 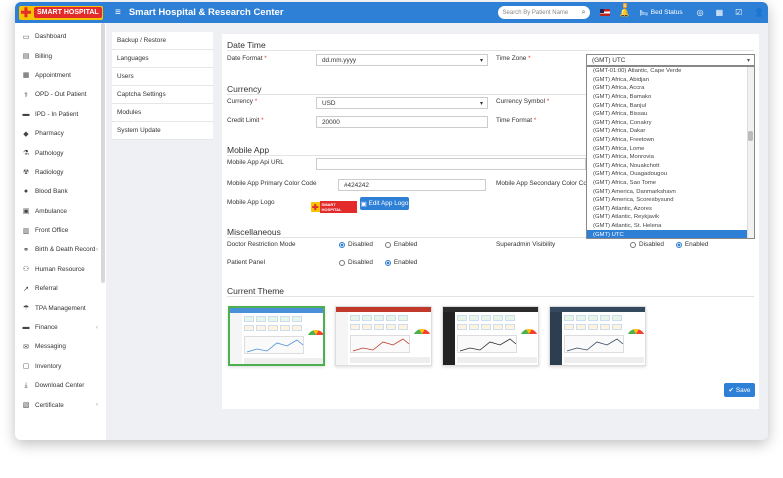 I want to click on sidebar-item-label: Finance, so click(x=46, y=328).